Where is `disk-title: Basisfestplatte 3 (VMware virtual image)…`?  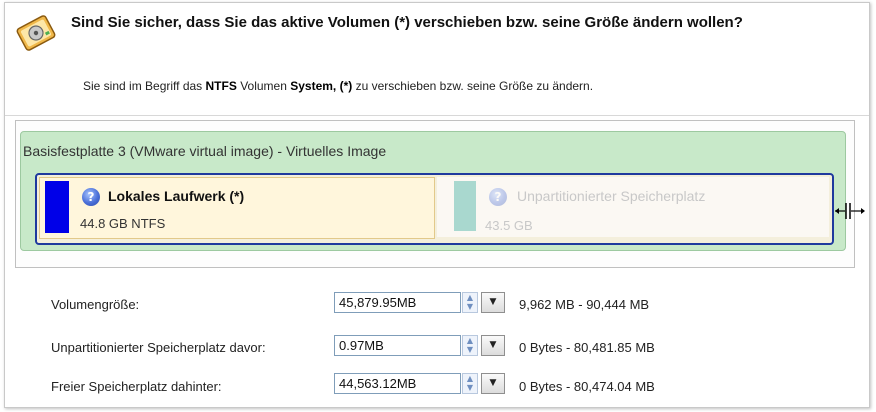 disk-title: Basisfestplatte 3 (VMware virtual image)… is located at coordinates (205, 151).